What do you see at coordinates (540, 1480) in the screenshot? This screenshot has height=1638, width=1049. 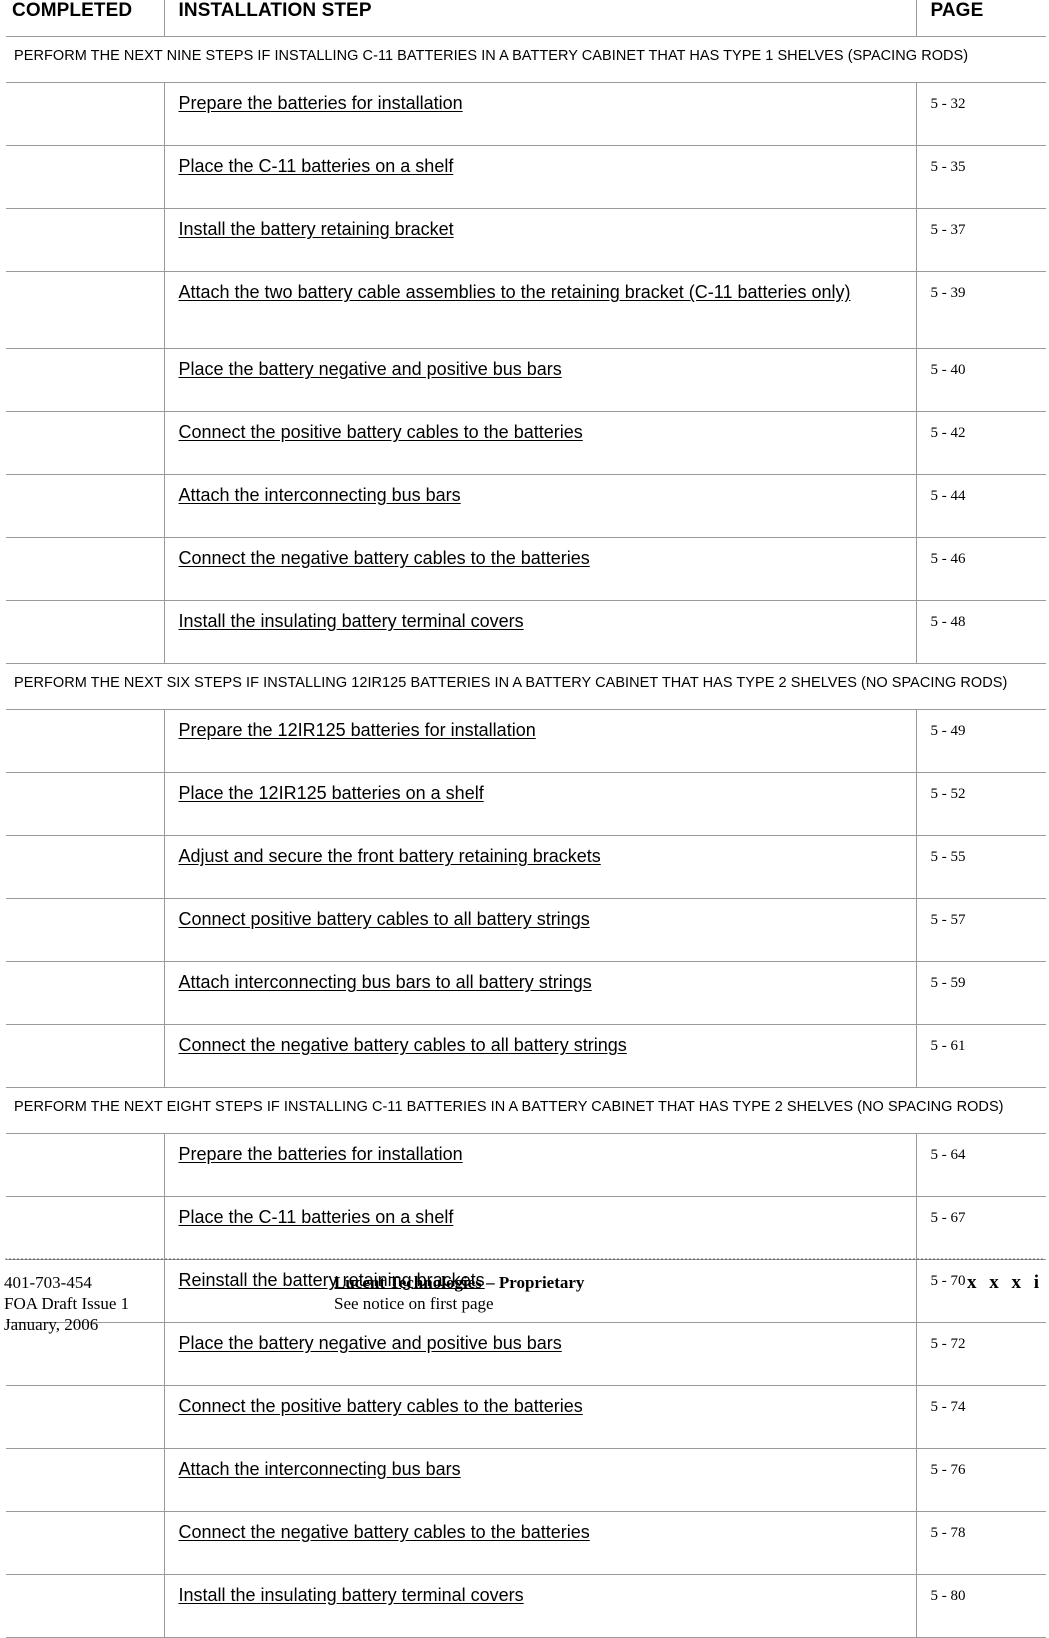 I see `step-cell: Attach the interconnecting bus bars` at bounding box center [540, 1480].